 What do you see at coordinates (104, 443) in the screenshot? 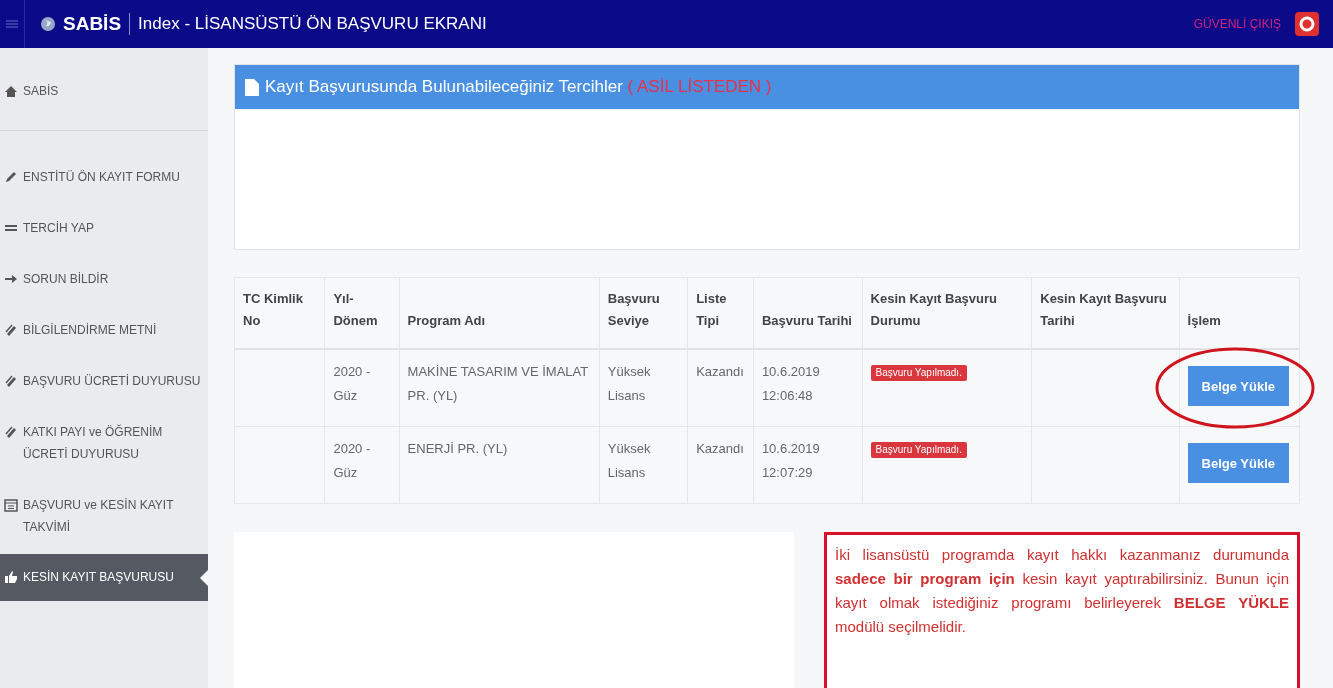
I see `sidebar-item: KATKI PAYI ve ÖĞRENİM ÜCRETİ DUYURUSU` at bounding box center [104, 443].